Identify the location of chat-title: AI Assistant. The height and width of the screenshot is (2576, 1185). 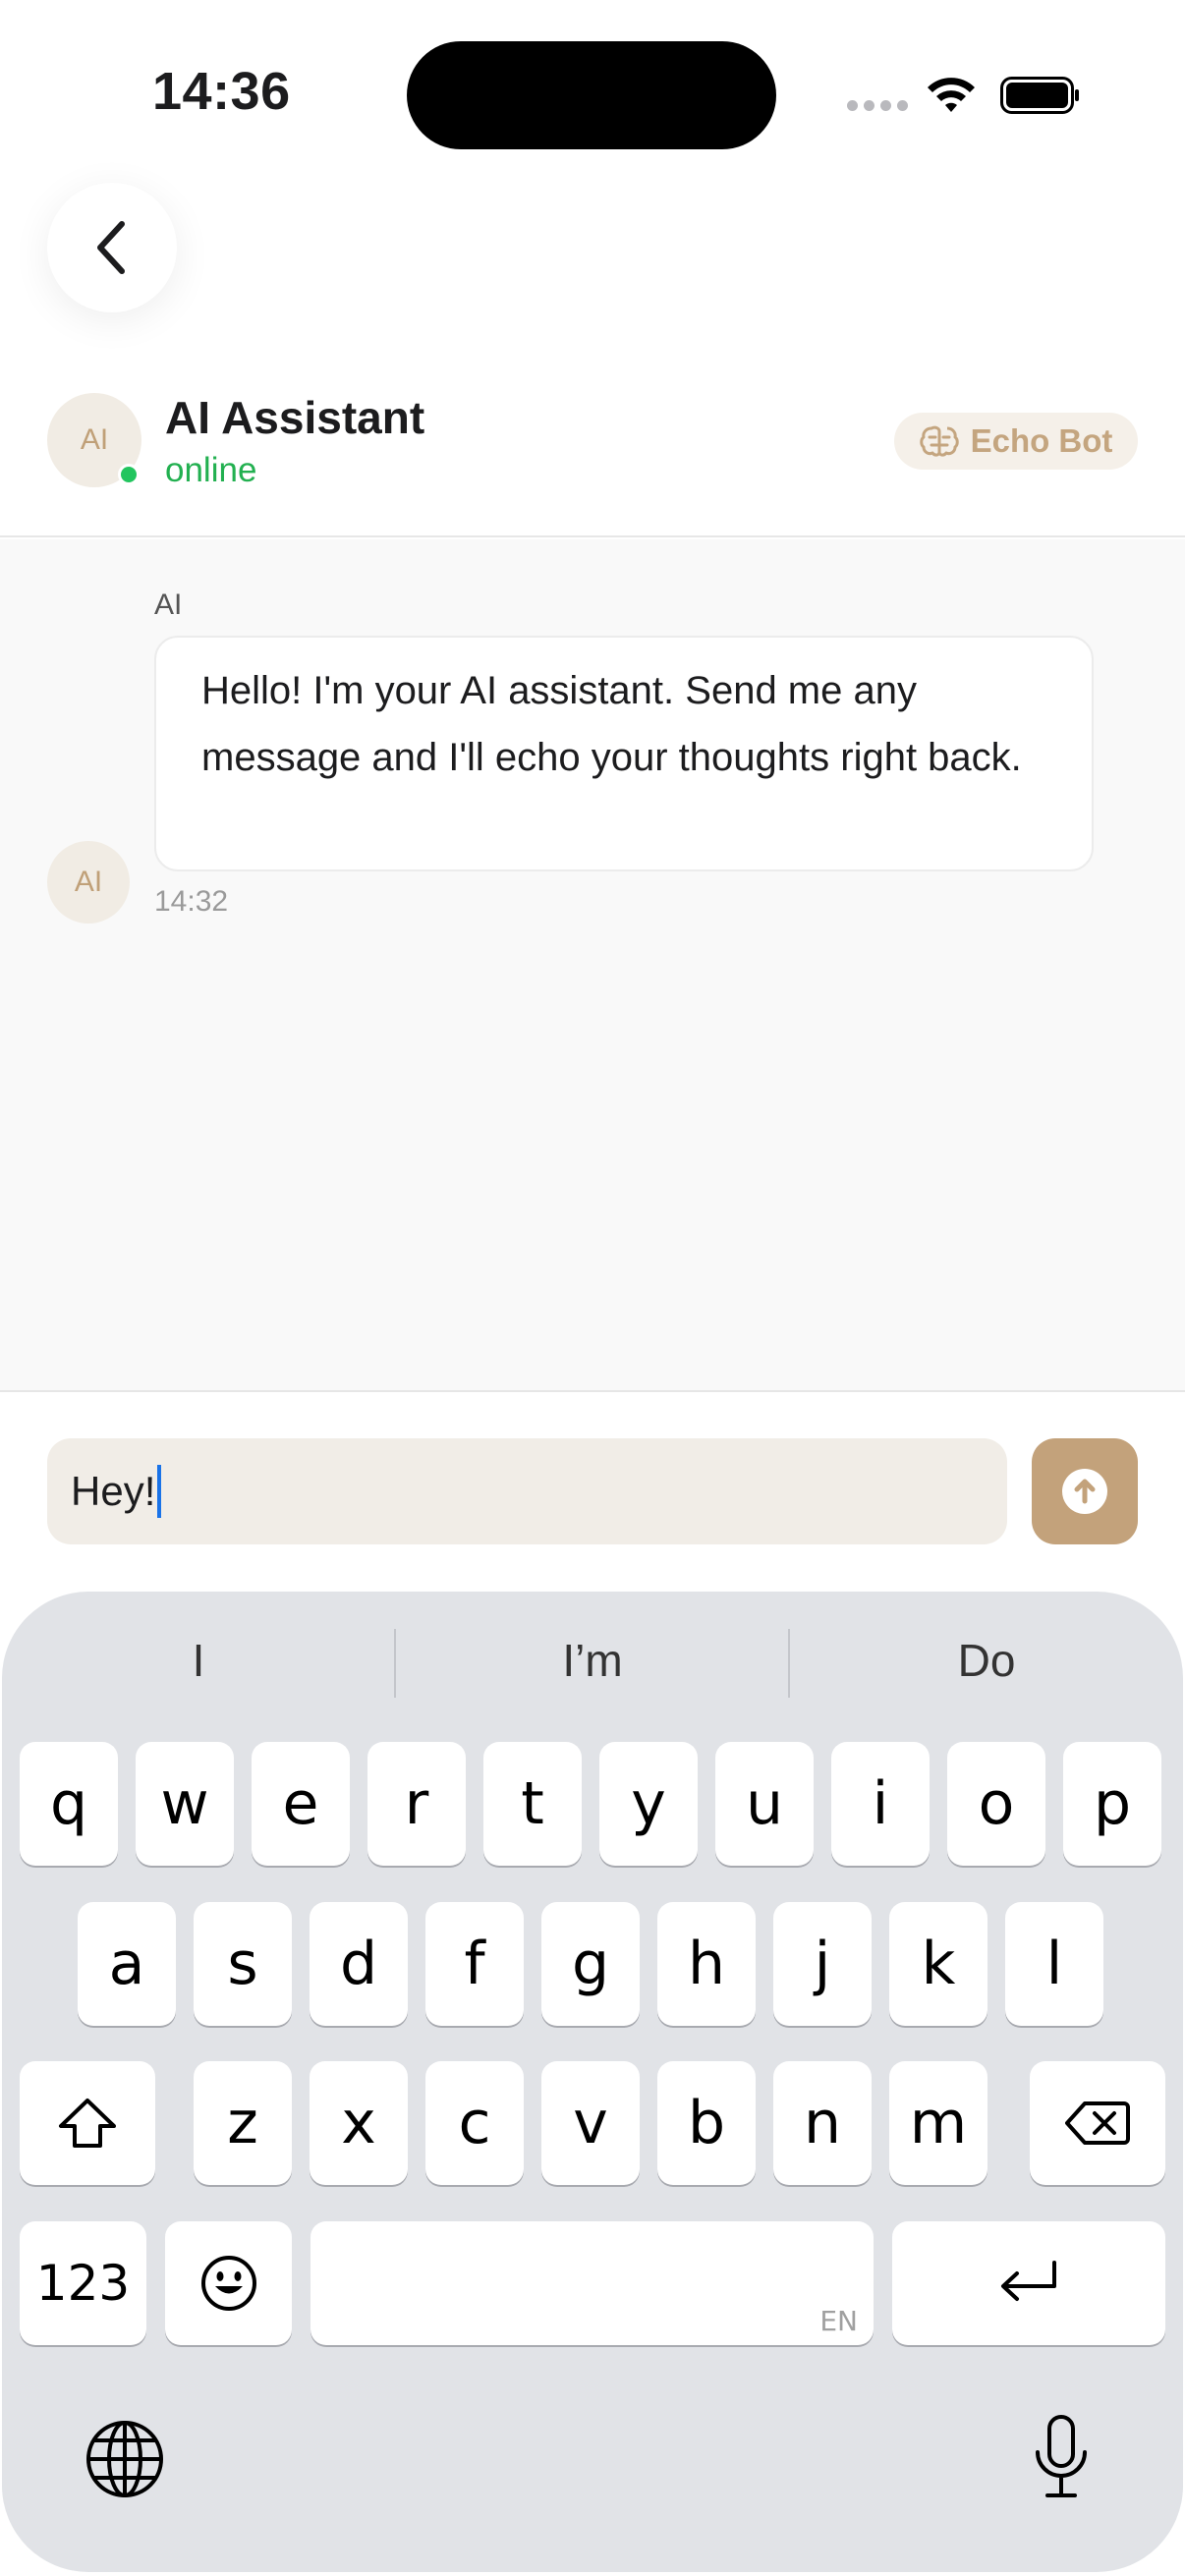
(295, 417).